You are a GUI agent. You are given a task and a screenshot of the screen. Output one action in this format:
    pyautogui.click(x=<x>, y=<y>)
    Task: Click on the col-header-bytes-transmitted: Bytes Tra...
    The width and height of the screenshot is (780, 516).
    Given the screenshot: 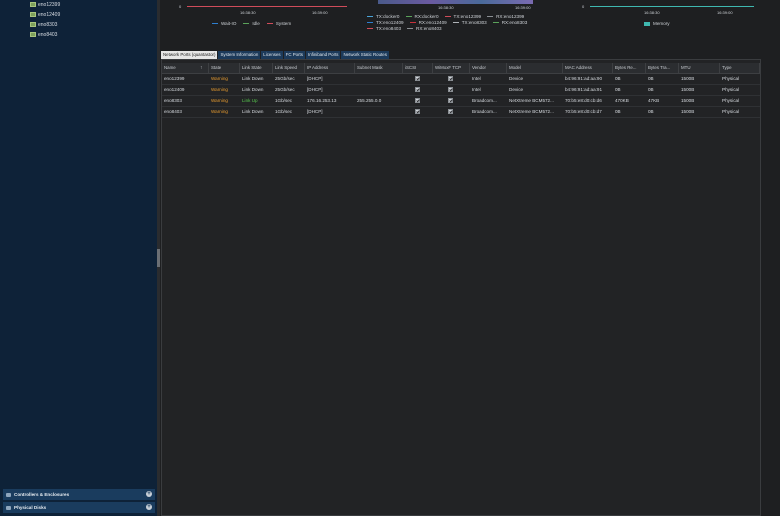 What is the action you would take?
    pyautogui.click(x=662, y=68)
    